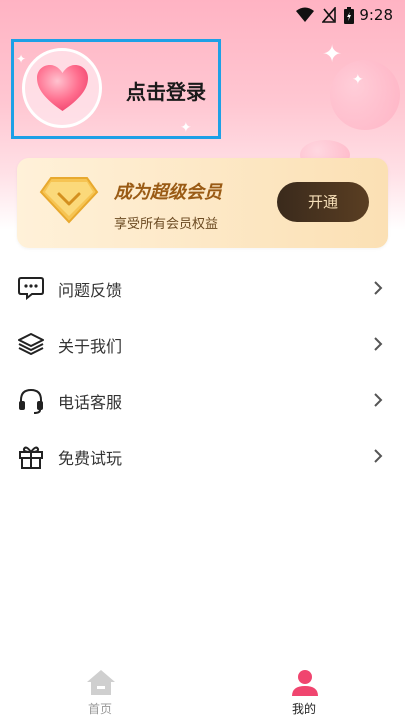 This screenshot has width=405, height=720. Describe the element at coordinates (31, 401) in the screenshot. I see `headset-icon` at that location.